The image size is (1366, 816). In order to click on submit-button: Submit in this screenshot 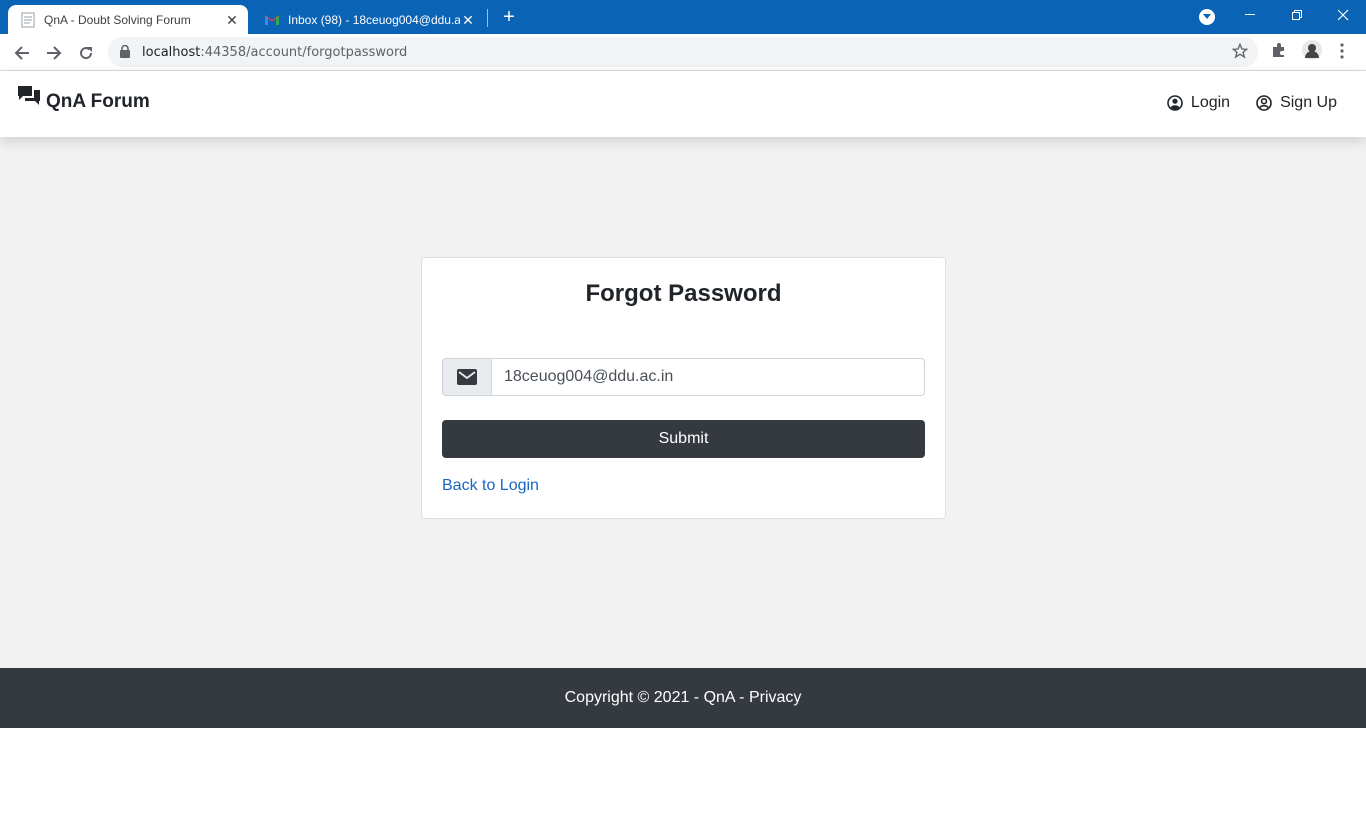, I will do `click(683, 439)`.